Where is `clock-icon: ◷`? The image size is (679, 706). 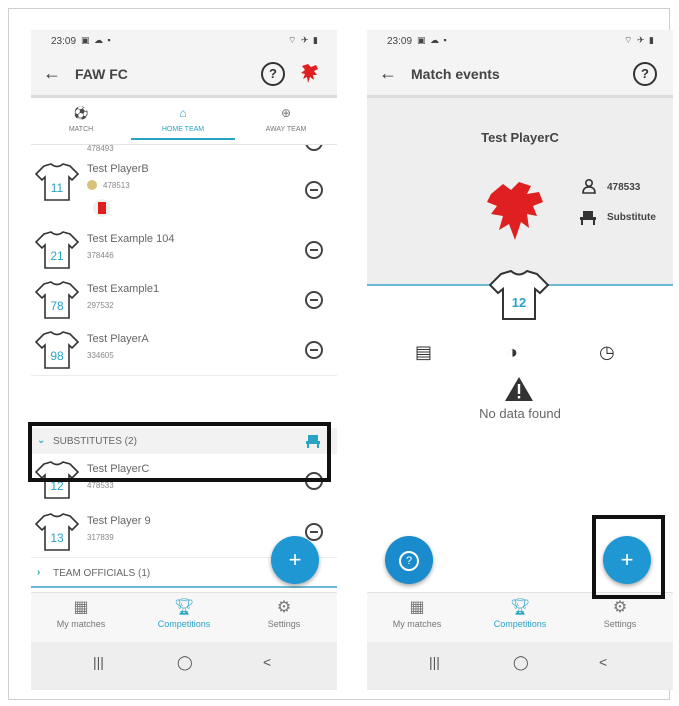 clock-icon: ◷ is located at coordinates (607, 352).